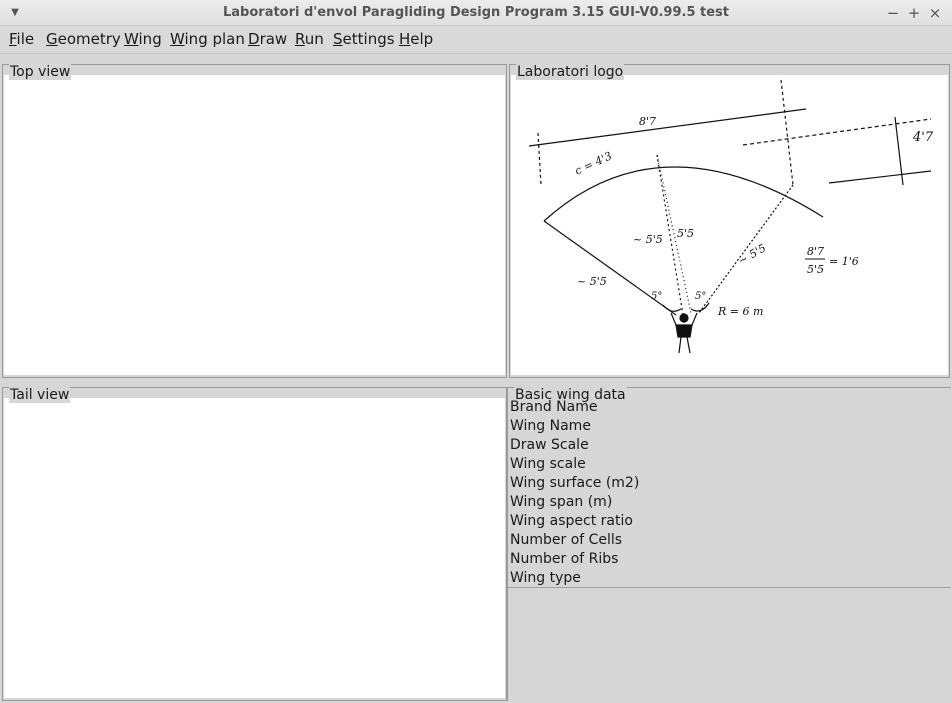 The image size is (952, 703). I want to click on close-button: ×, so click(935, 13).